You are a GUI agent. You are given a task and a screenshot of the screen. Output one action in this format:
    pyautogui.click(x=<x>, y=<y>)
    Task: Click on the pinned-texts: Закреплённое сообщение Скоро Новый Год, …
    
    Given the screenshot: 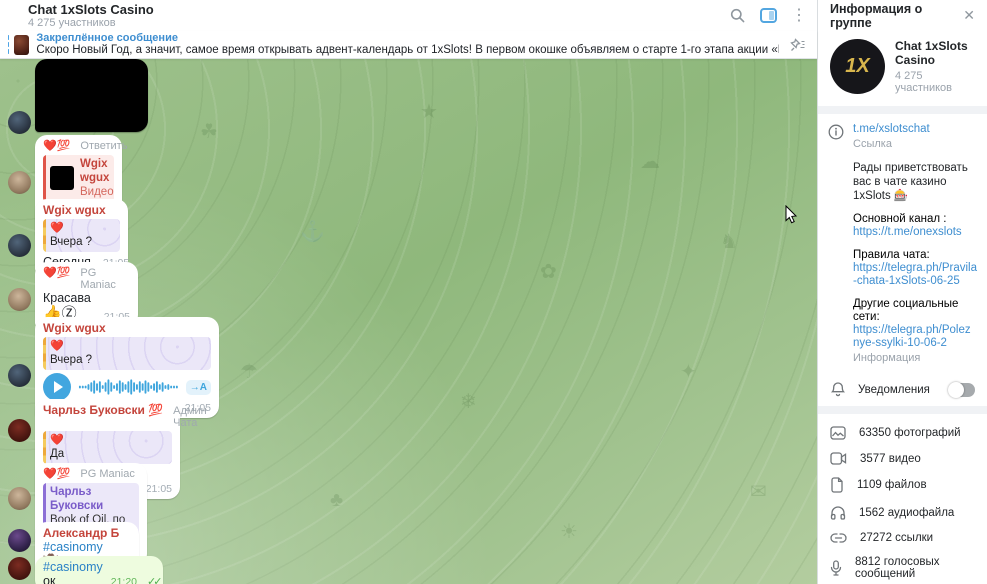 What is the action you would take?
    pyautogui.click(x=407, y=44)
    